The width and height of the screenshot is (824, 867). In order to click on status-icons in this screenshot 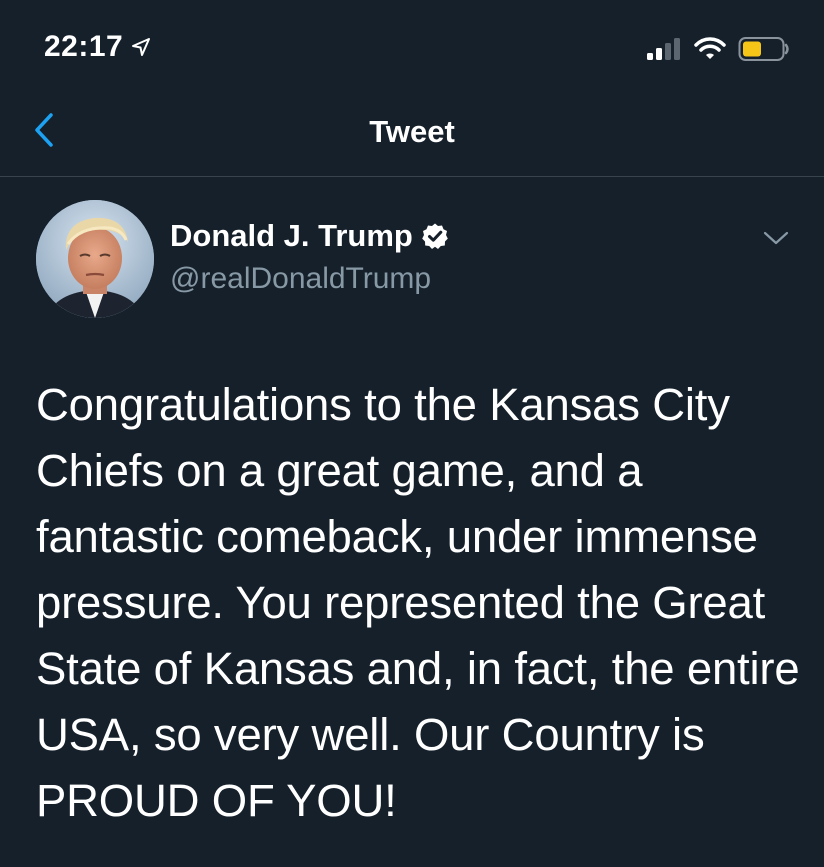, I will do `click(718, 49)`.